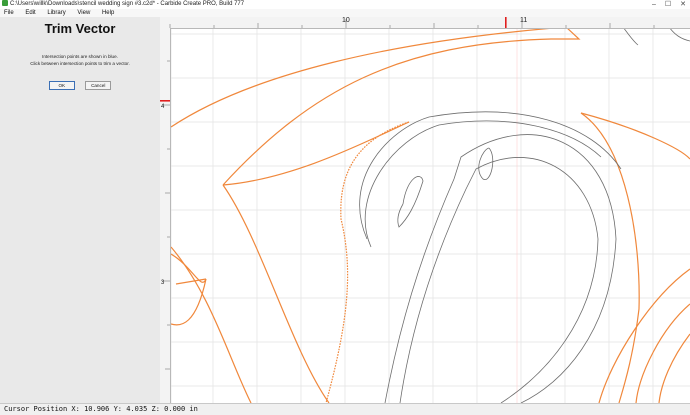 The width and height of the screenshot is (690, 415). What do you see at coordinates (346, 20) in the screenshot?
I see `ruler-label-10: 10` at bounding box center [346, 20].